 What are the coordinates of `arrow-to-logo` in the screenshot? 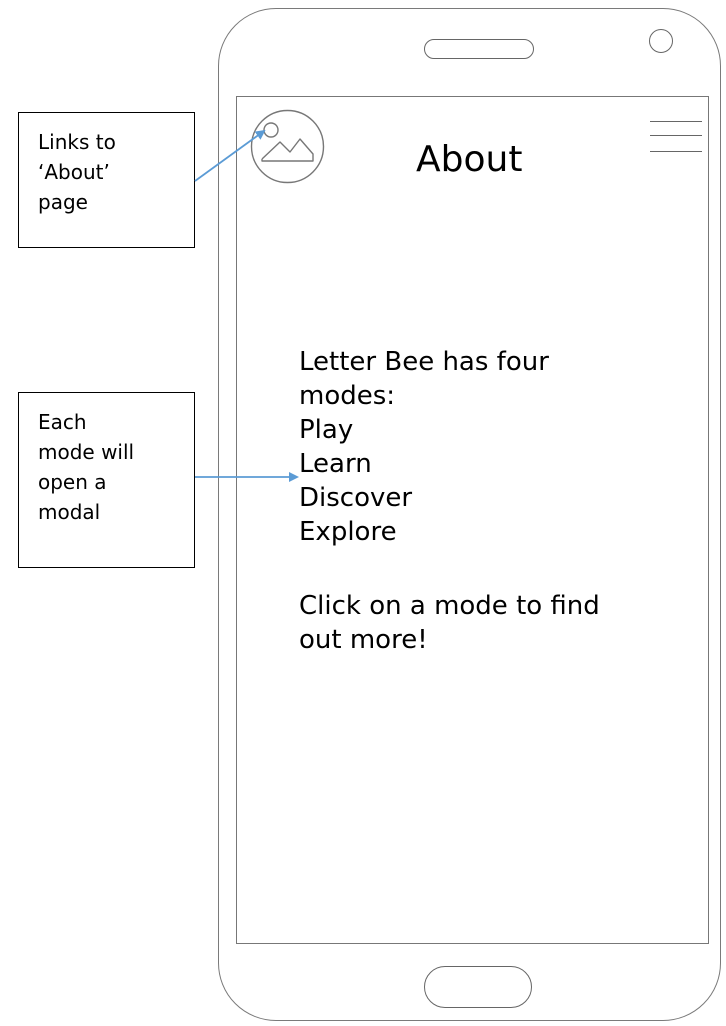 It's located at (230, 155).